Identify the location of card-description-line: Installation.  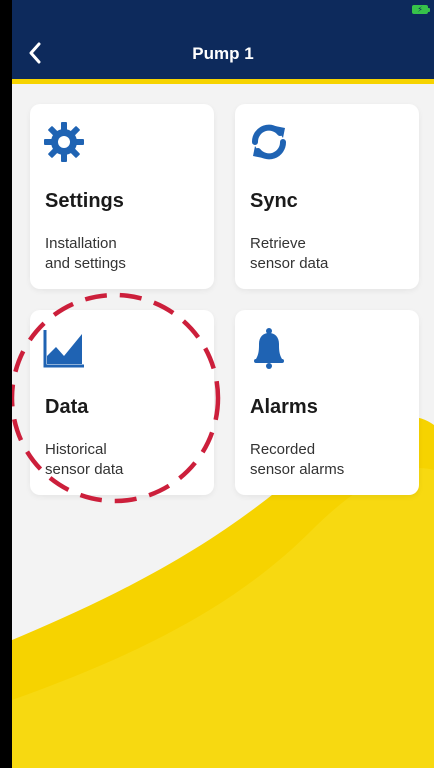
(81, 243).